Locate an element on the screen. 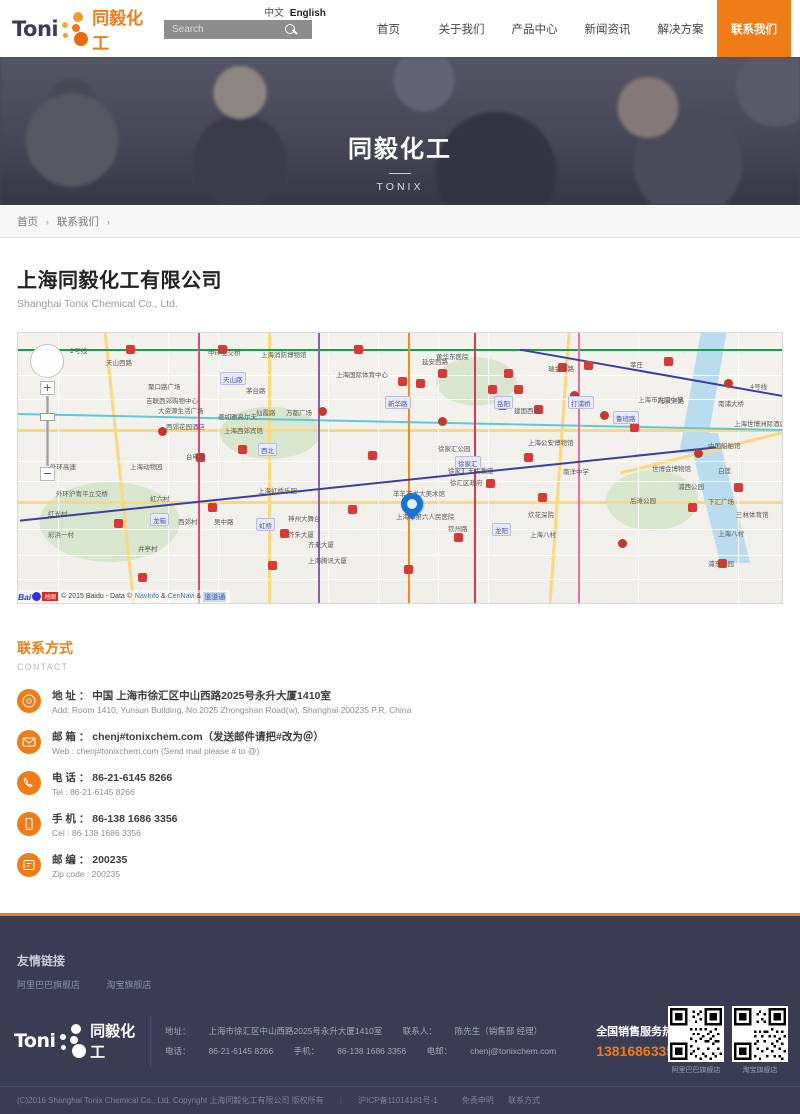 The height and width of the screenshot is (1114, 800). nav-item-products: 产品中心 is located at coordinates (534, 28).